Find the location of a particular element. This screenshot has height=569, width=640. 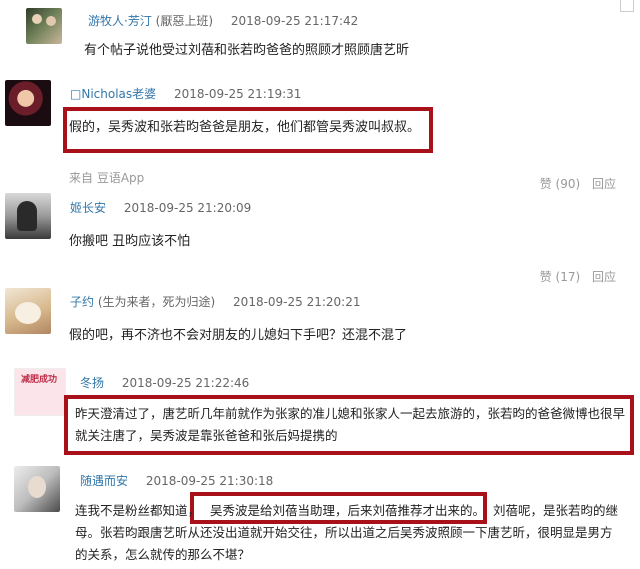

report-icon is located at coordinates (627, 6).